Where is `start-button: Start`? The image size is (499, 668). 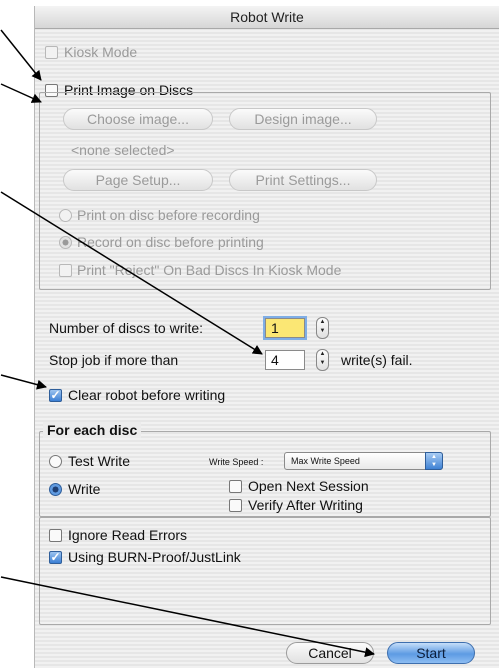 start-button: Start is located at coordinates (431, 653).